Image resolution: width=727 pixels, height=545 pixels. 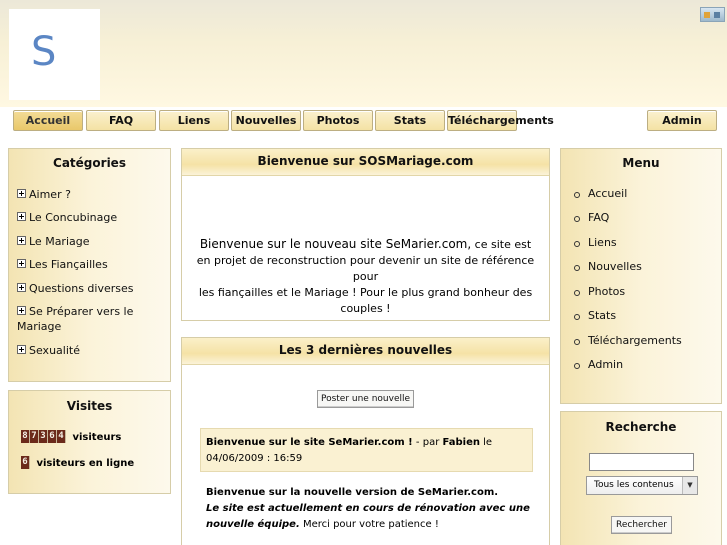 I want to click on category-se-preparer: Se Préparer vers le Mariage, so click(x=75, y=319).